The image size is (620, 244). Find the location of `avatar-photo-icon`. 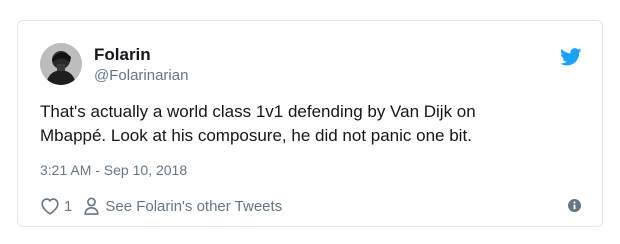

avatar-photo-icon is located at coordinates (61, 64).